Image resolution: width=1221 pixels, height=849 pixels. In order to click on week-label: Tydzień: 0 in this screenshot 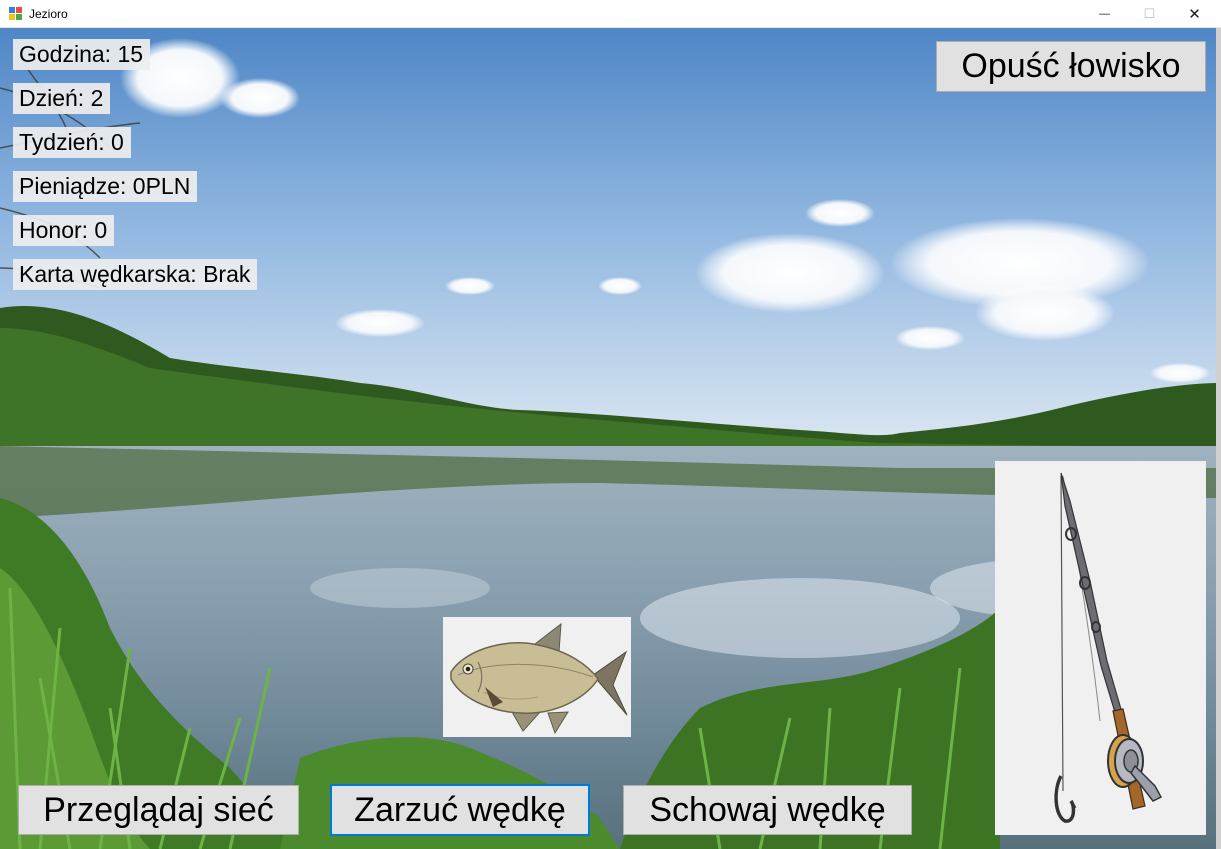, I will do `click(72, 142)`.